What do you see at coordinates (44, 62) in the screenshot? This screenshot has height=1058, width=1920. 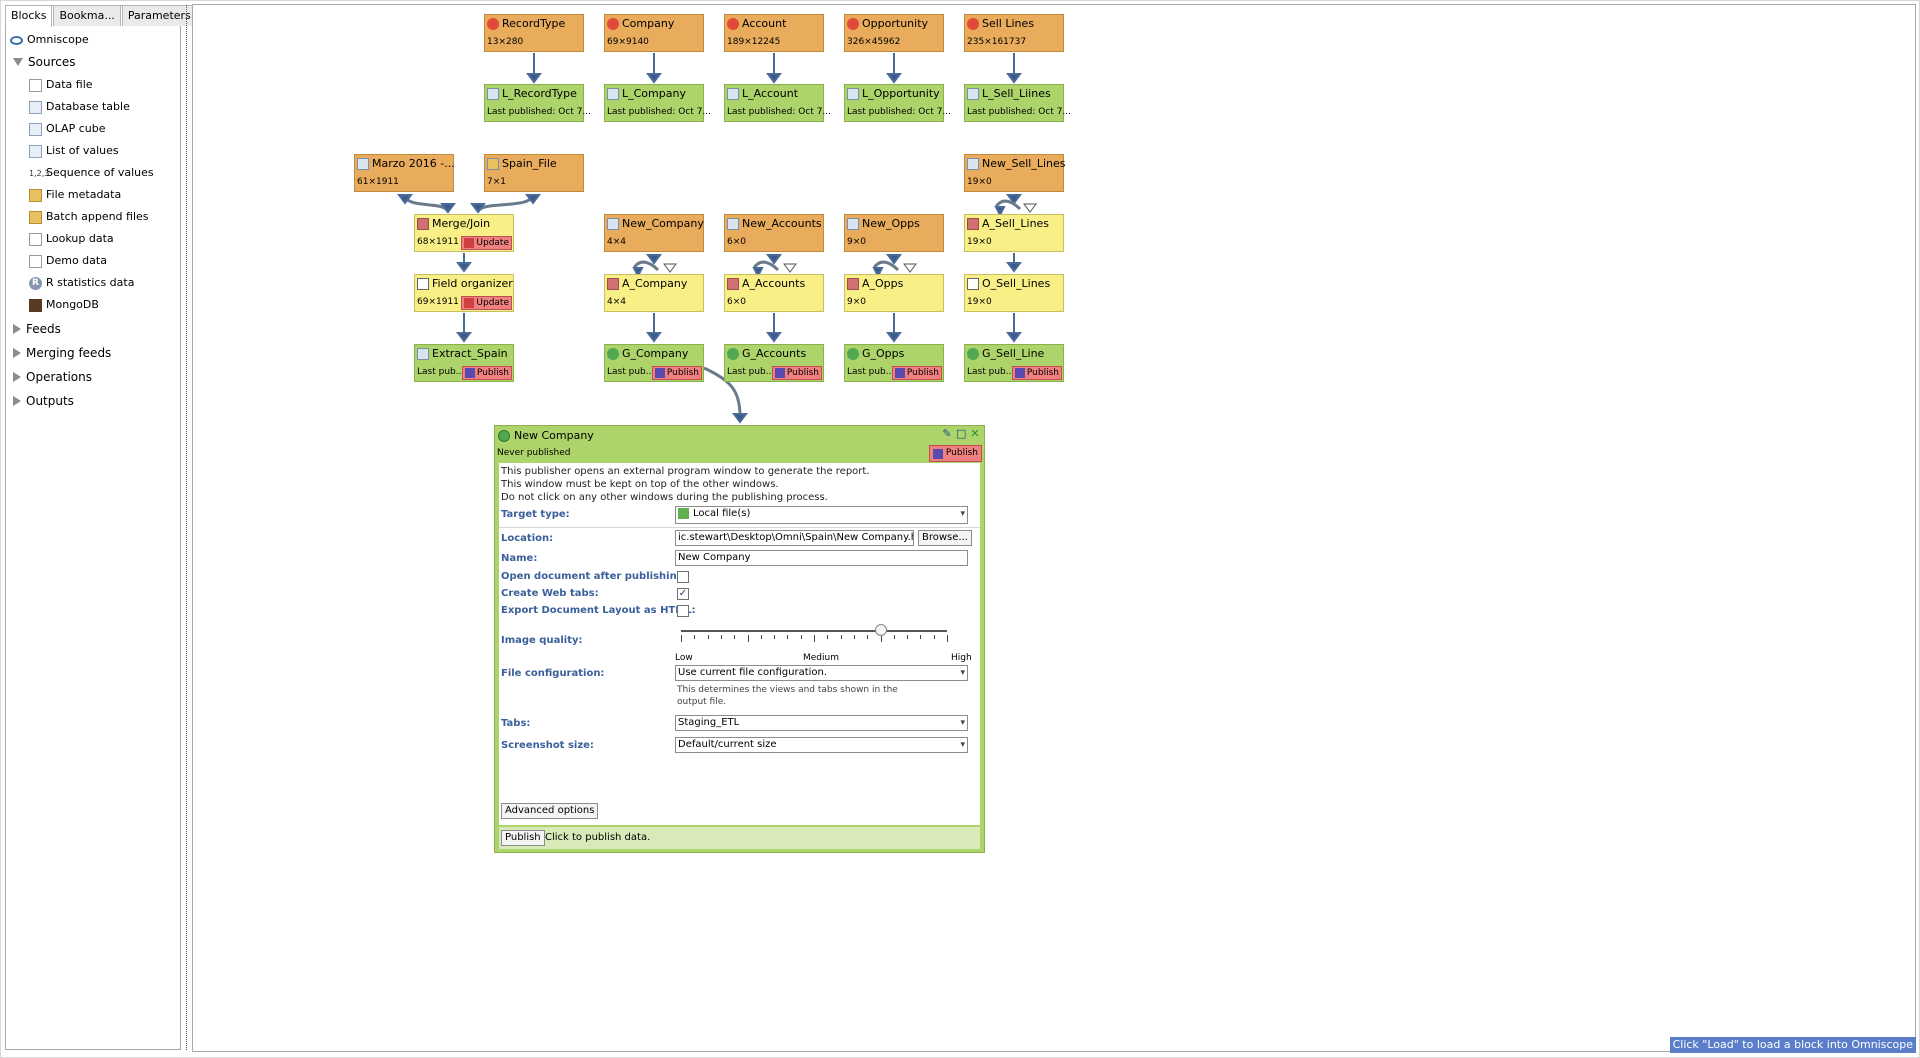 I see `tree-category-sources: Sources` at bounding box center [44, 62].